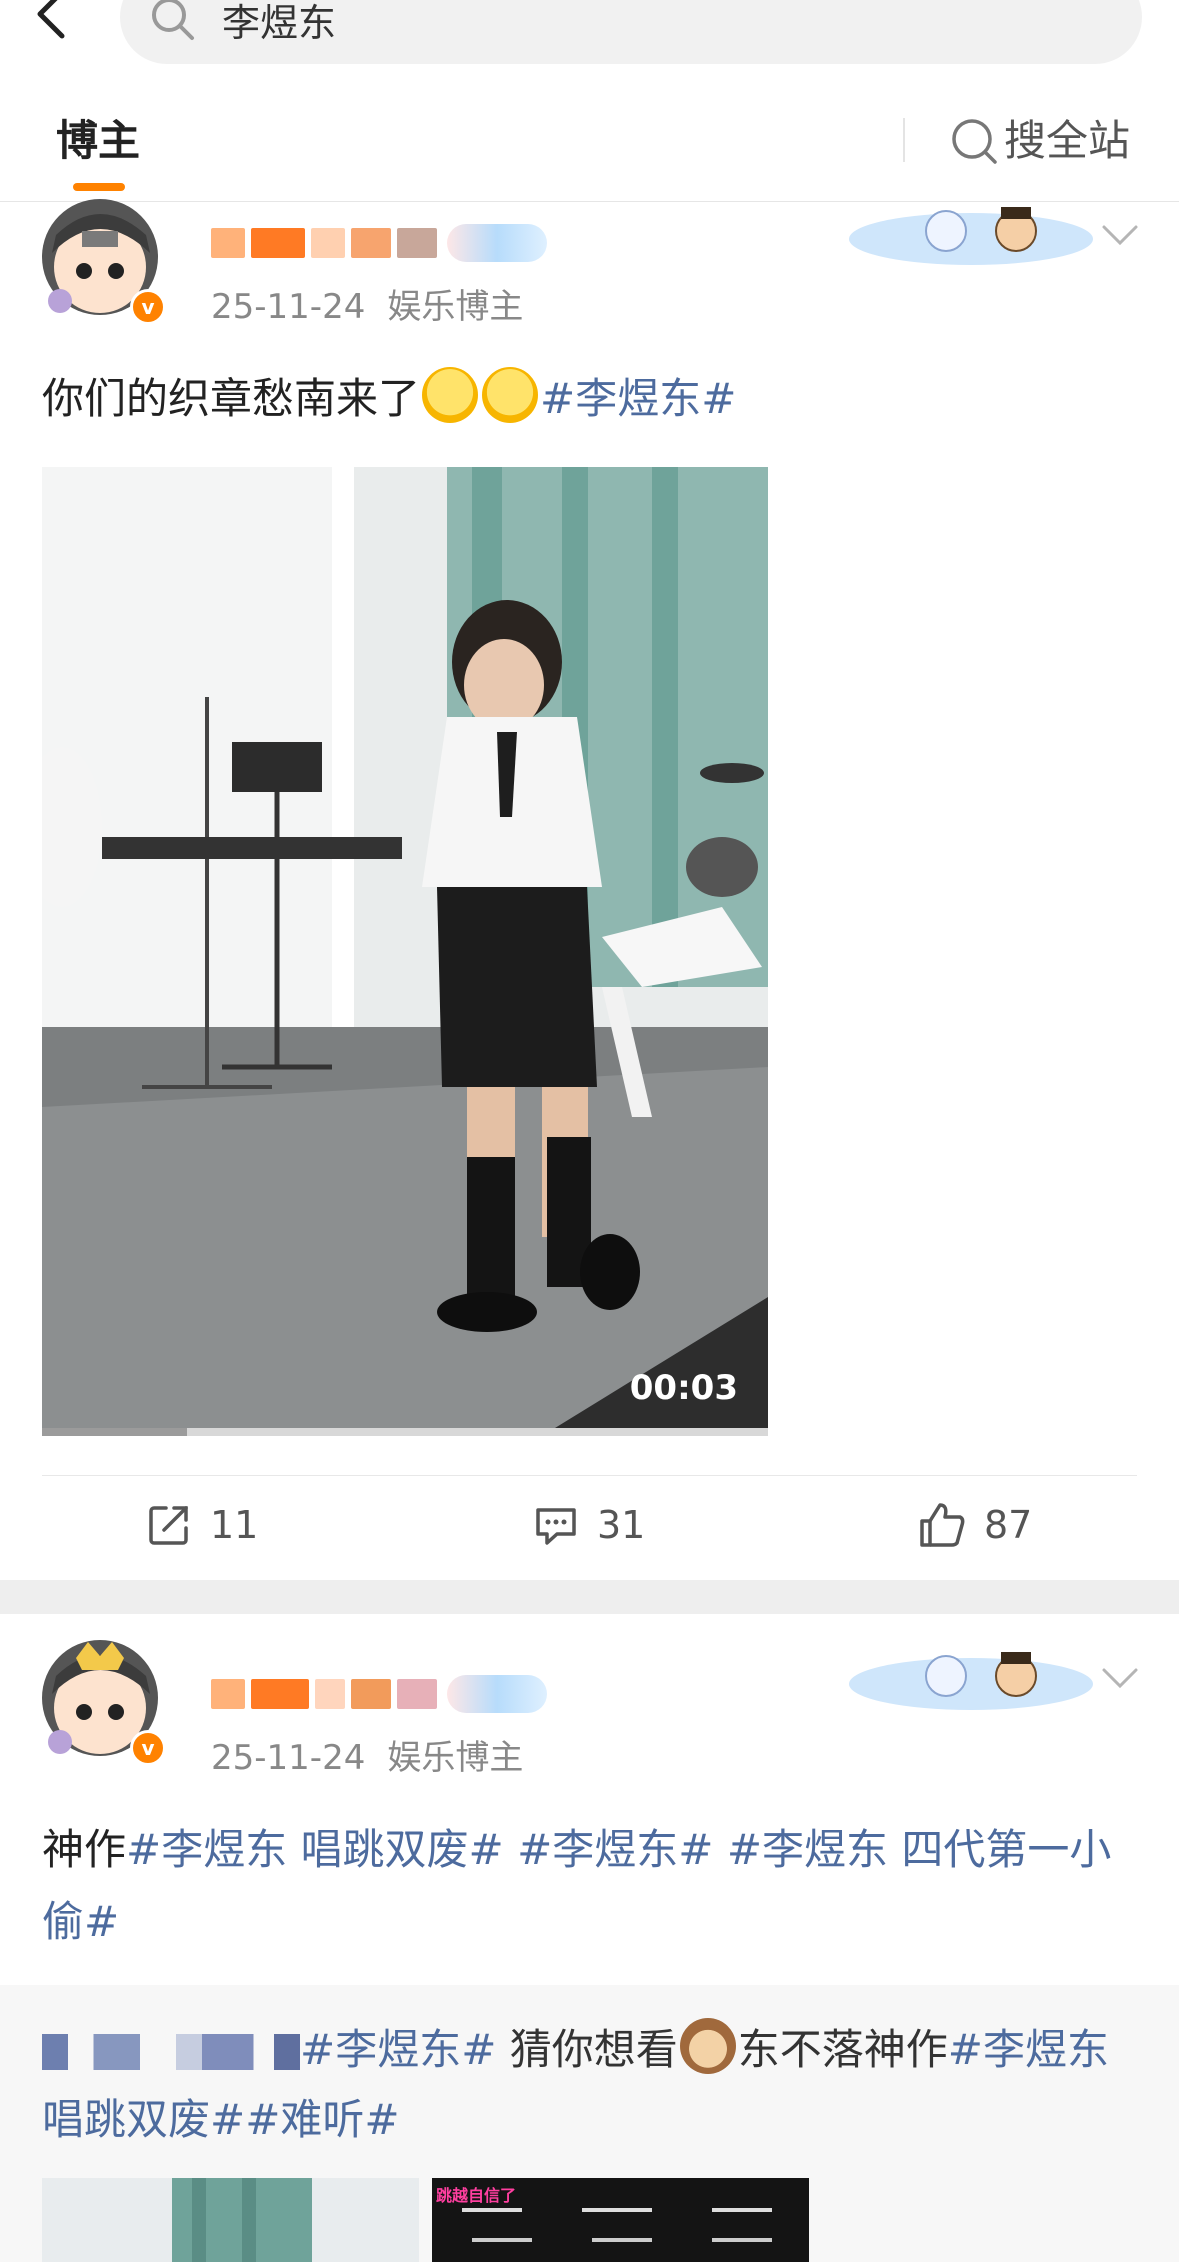 Image resolution: width=1179 pixels, height=2262 pixels. I want to click on tabs-divider, so click(904, 140).